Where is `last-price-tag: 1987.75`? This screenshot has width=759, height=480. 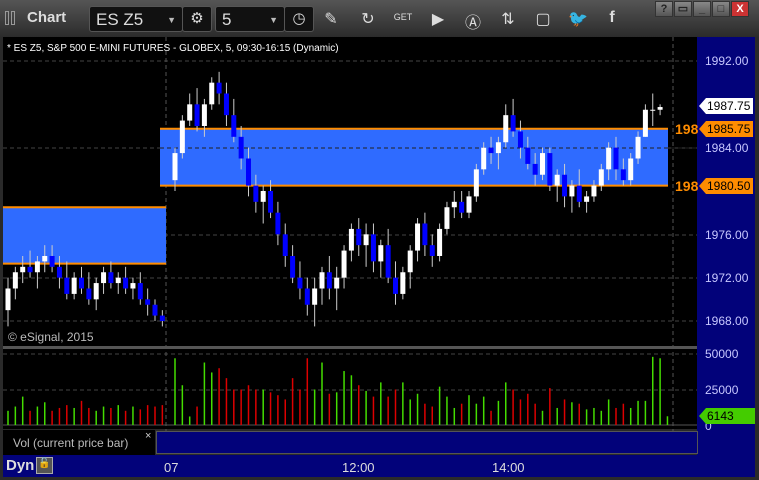 last-price-tag: 1987.75 is located at coordinates (726, 106).